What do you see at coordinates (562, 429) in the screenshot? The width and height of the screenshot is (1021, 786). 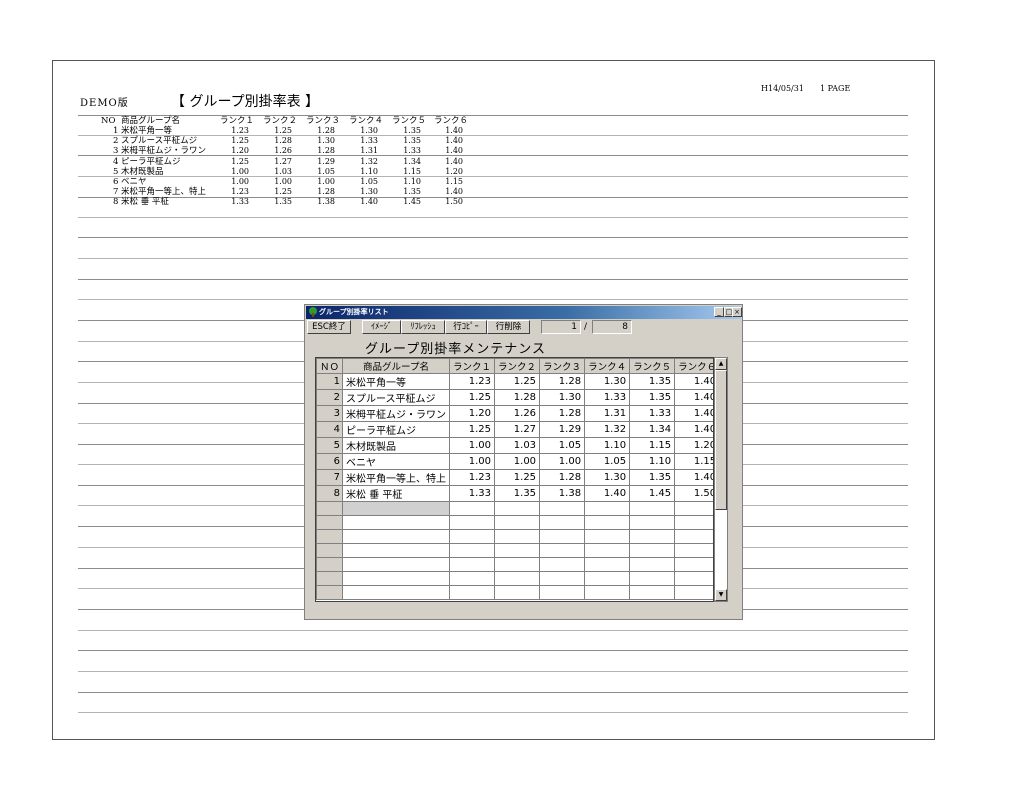 I see `grid-cell-rank: 1.29` at bounding box center [562, 429].